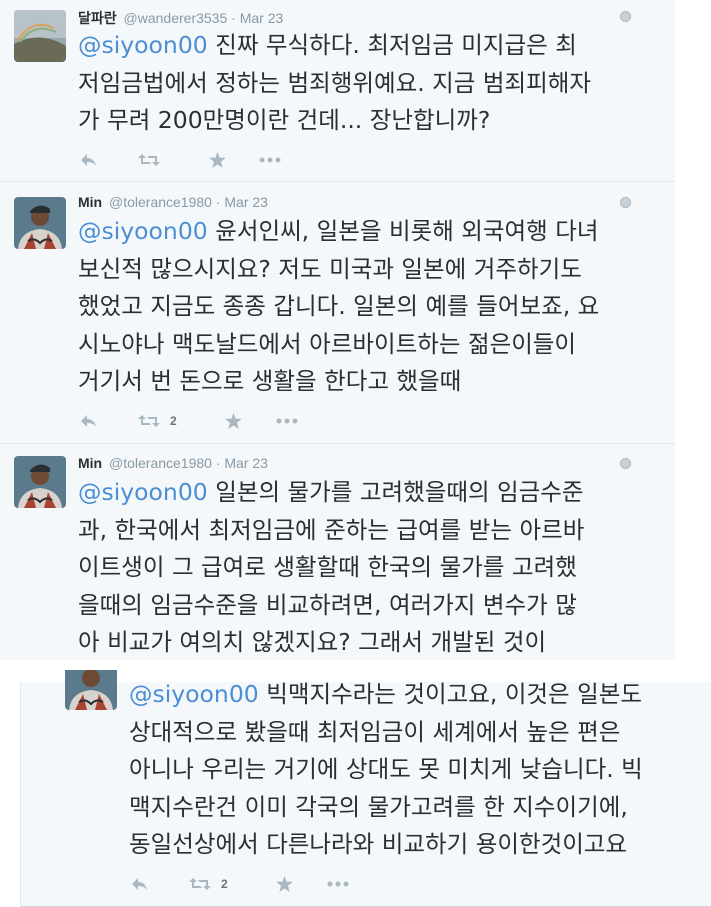 The image size is (711, 907). I want to click on tweet-text-line: 일본의 물가를 고려했을때의 임금수준, so click(395, 492).